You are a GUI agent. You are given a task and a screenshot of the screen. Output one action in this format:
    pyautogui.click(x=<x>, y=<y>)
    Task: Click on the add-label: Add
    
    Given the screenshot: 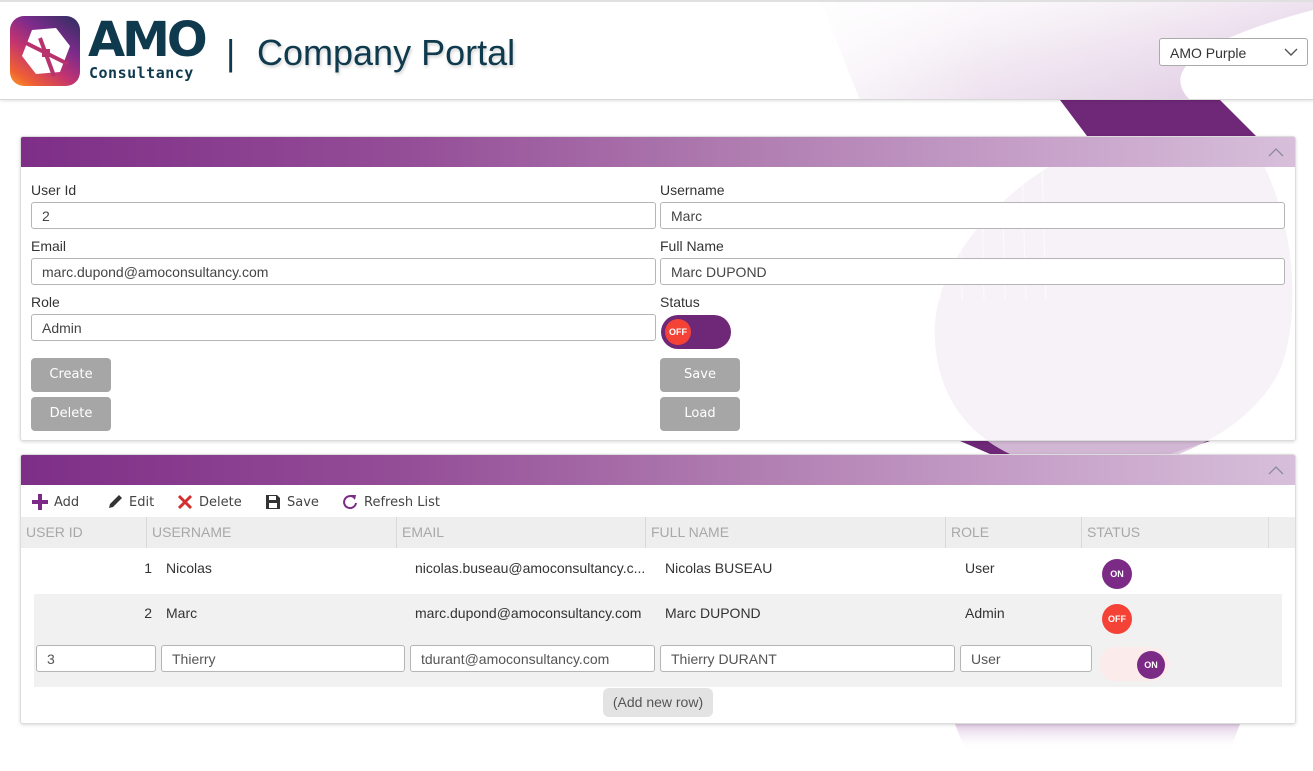 What is the action you would take?
    pyautogui.click(x=67, y=502)
    